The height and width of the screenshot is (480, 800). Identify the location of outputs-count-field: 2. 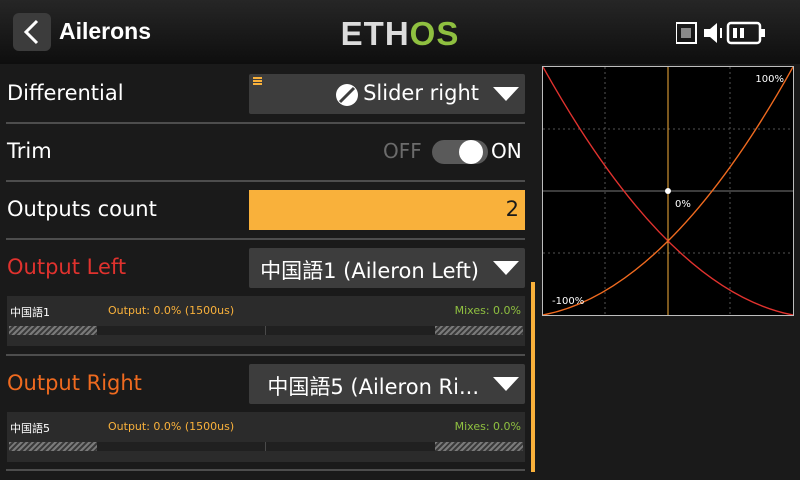
(387, 210).